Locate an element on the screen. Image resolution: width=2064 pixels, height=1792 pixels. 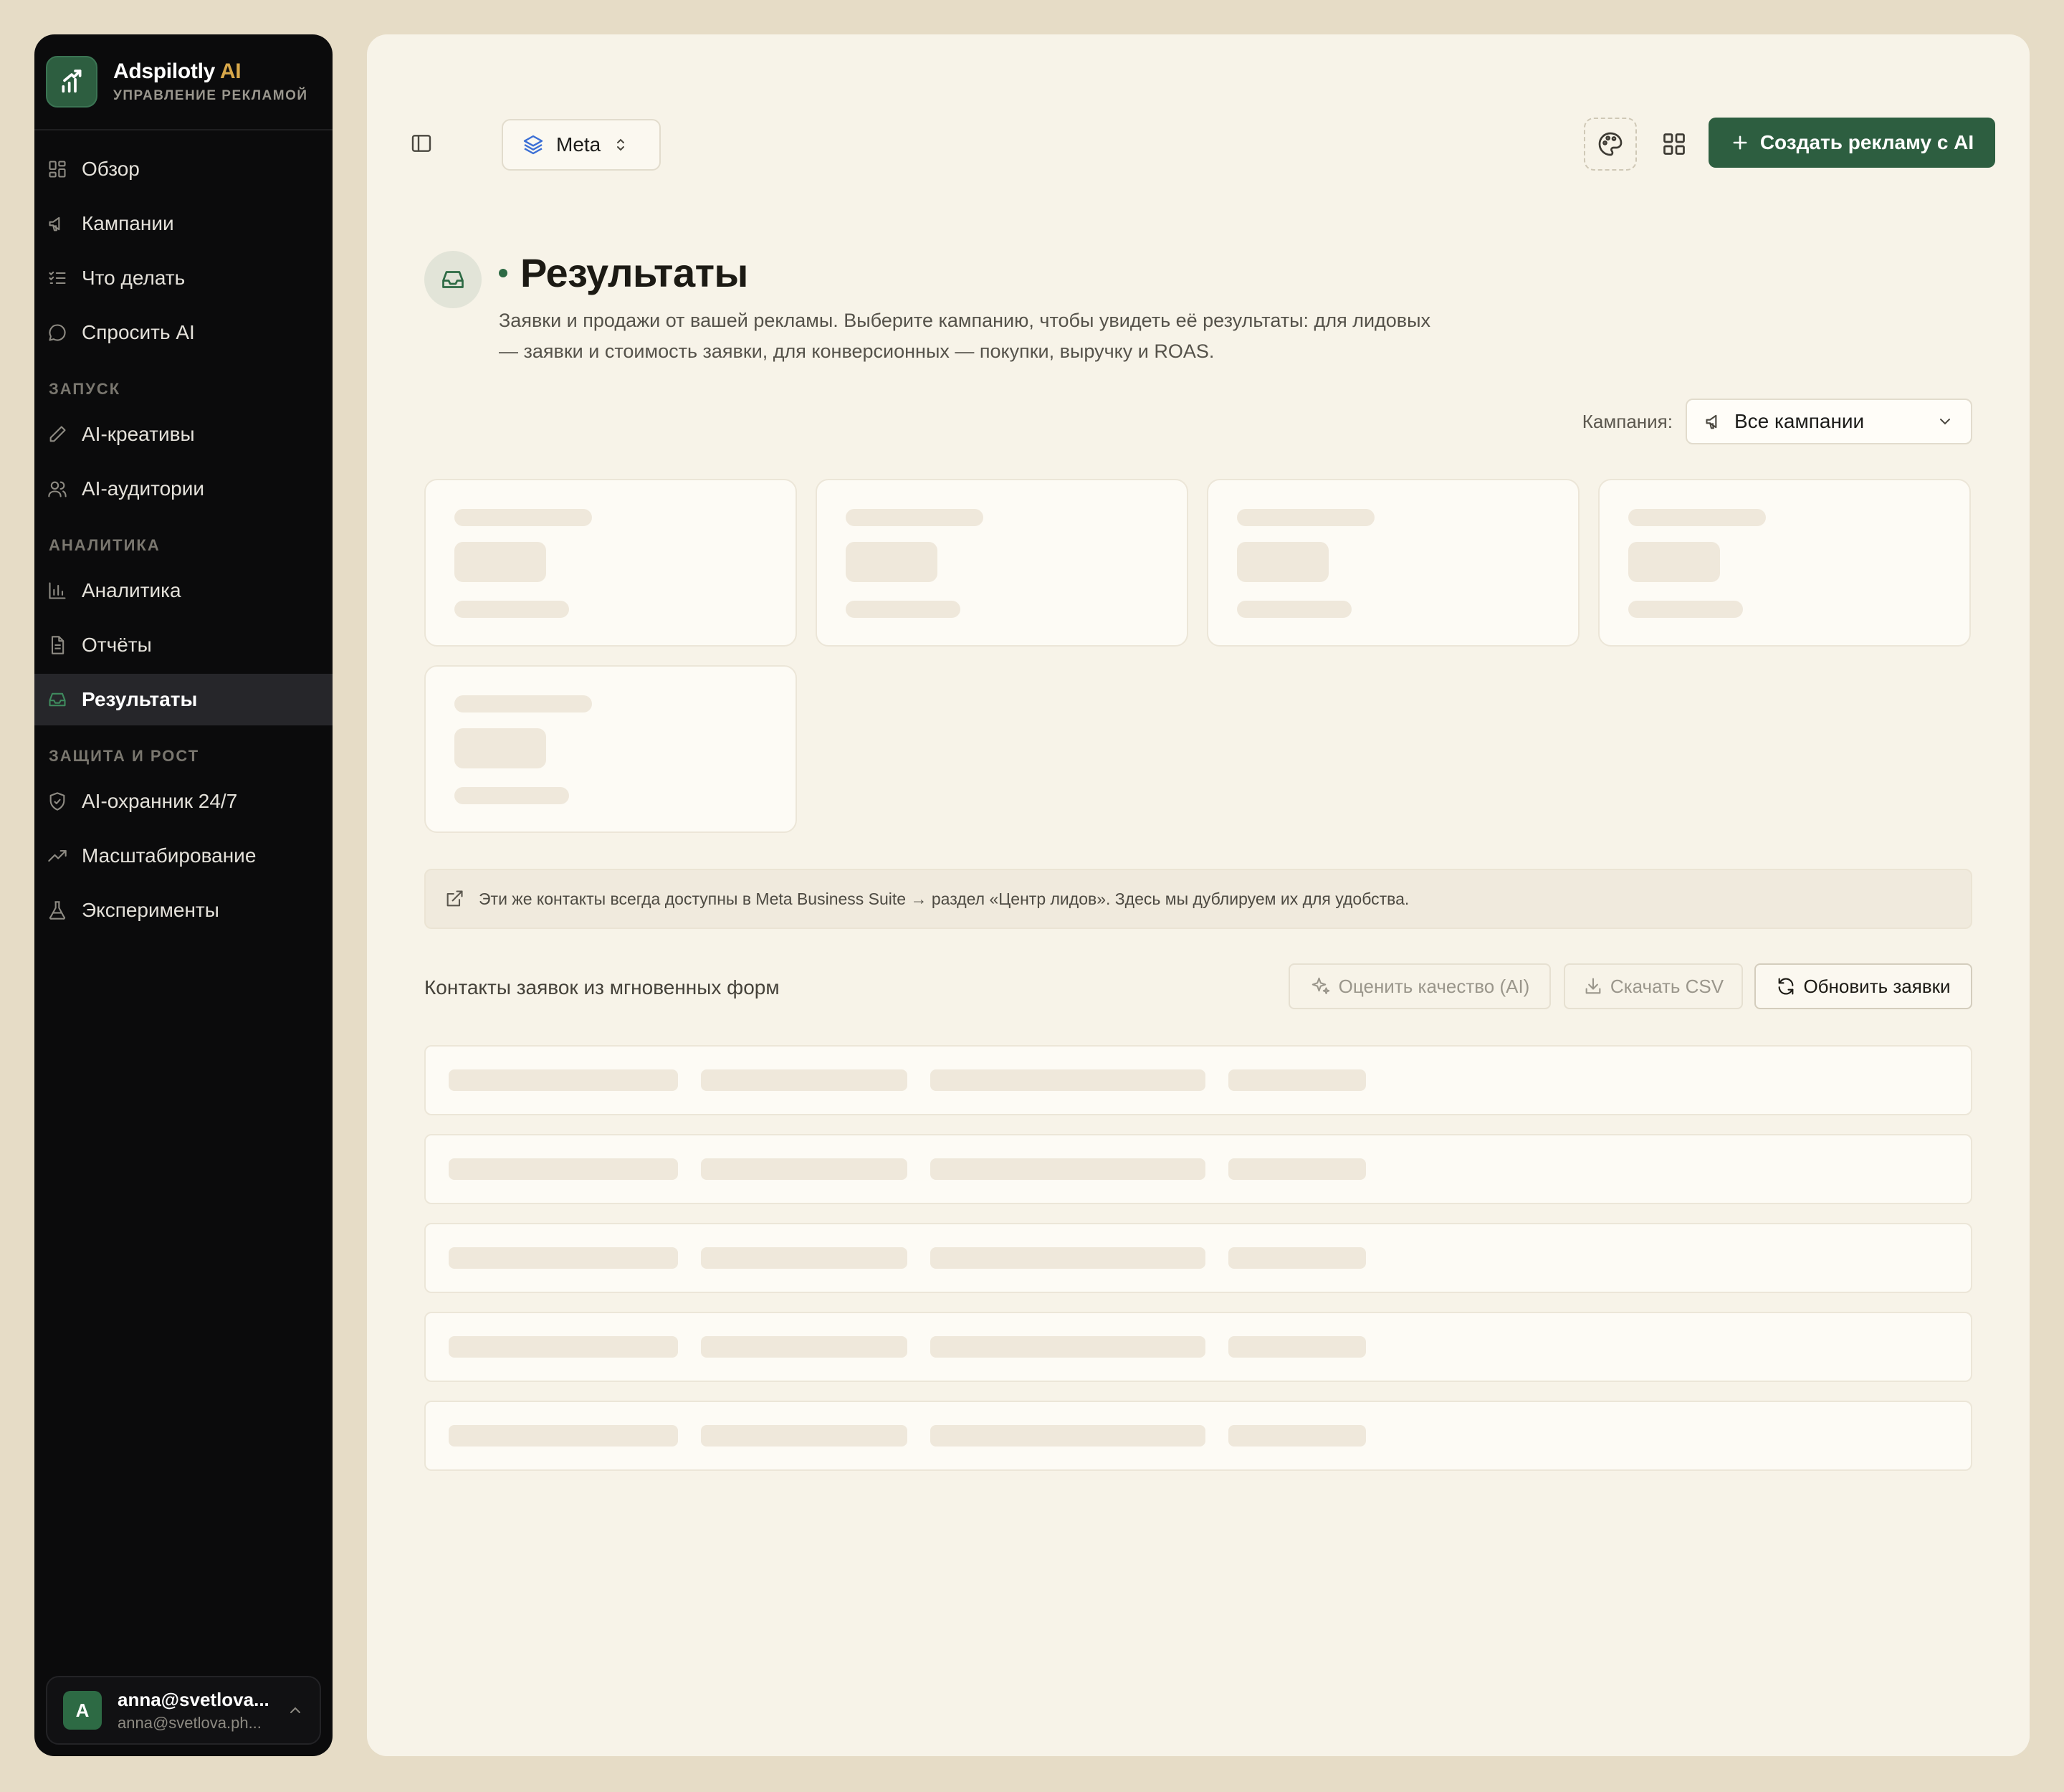
sidebar-item-scaling: Масштабирование is located at coordinates (183, 856).